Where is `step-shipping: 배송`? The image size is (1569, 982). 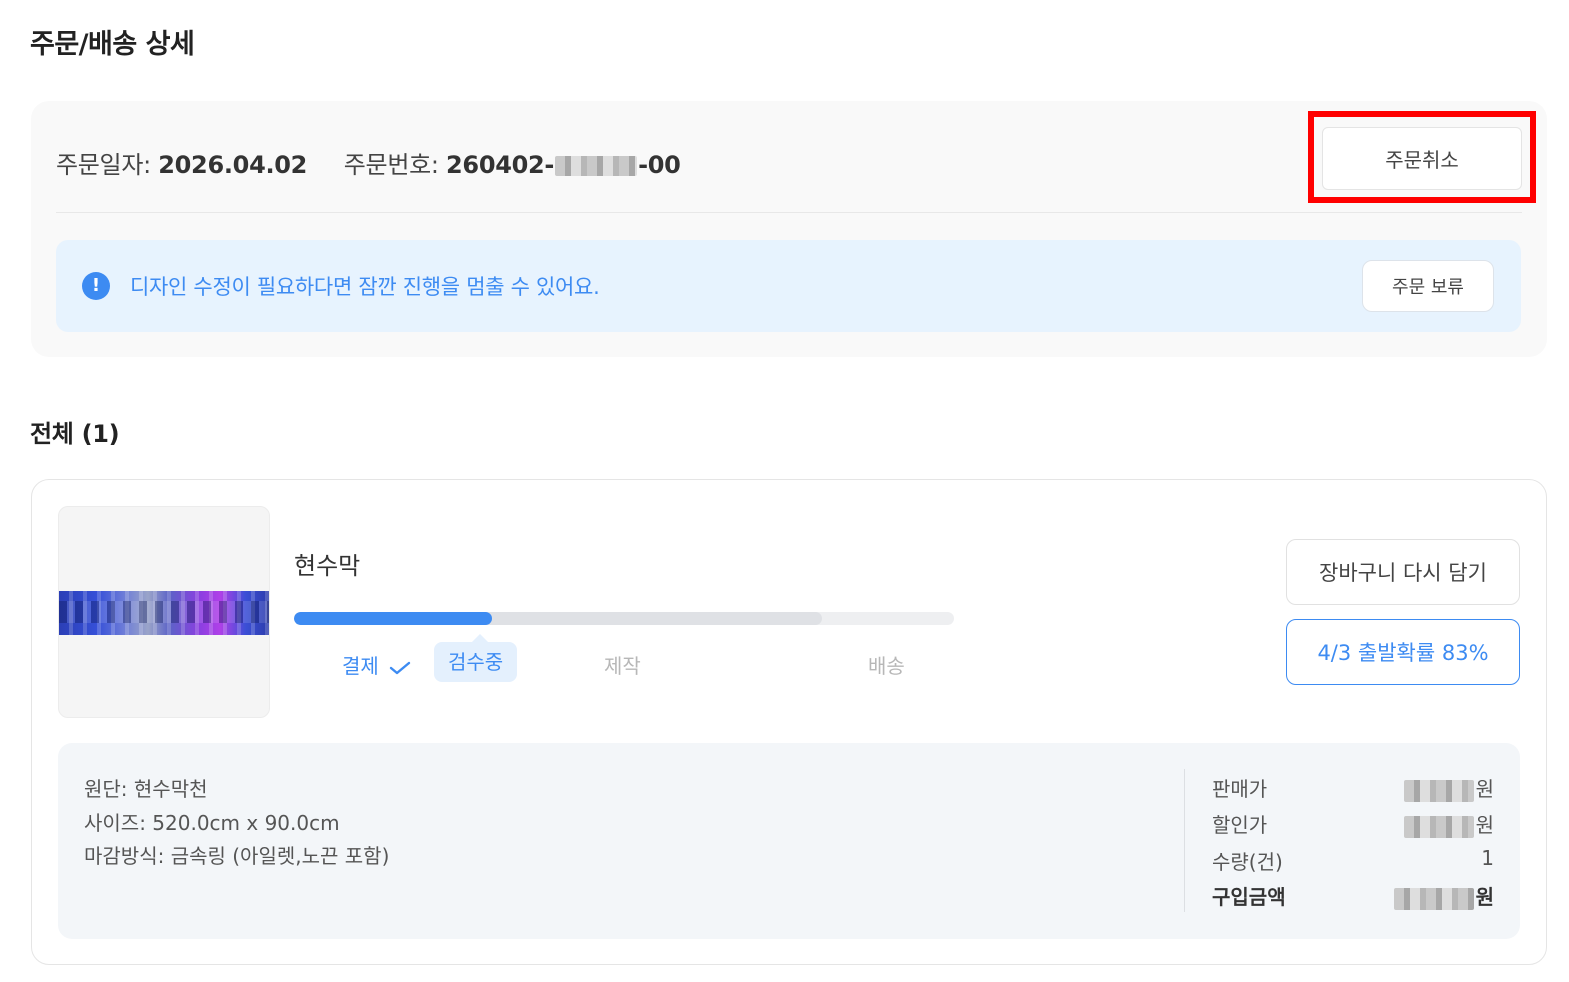
step-shipping: 배송 is located at coordinates (886, 666).